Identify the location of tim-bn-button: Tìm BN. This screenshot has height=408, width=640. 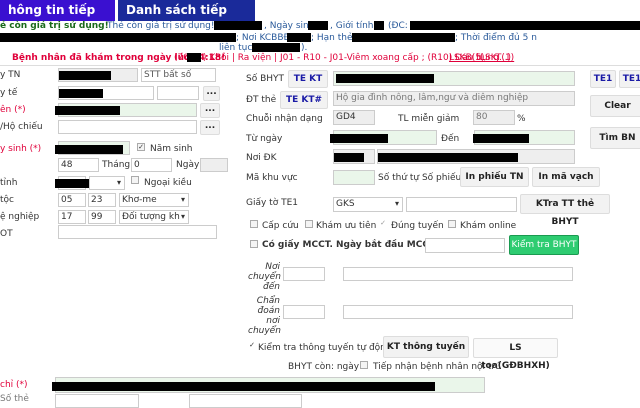
(615, 138).